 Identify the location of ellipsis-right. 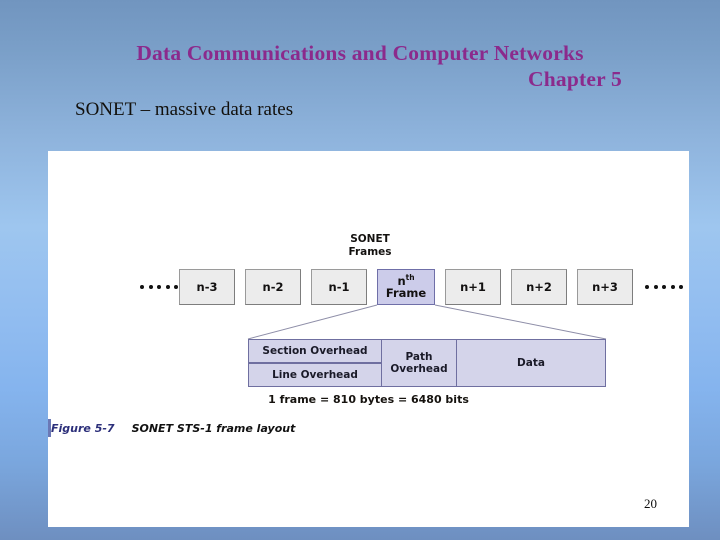
(664, 287).